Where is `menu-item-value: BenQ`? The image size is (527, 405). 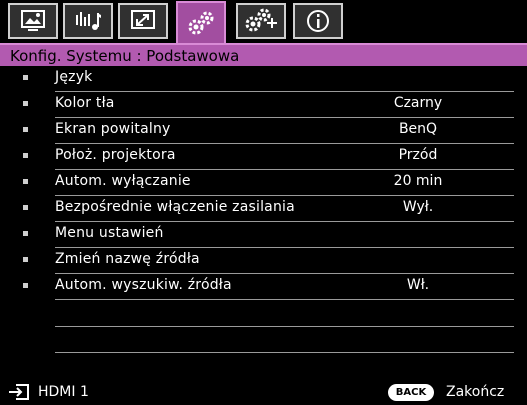
menu-item-value: BenQ is located at coordinates (418, 129).